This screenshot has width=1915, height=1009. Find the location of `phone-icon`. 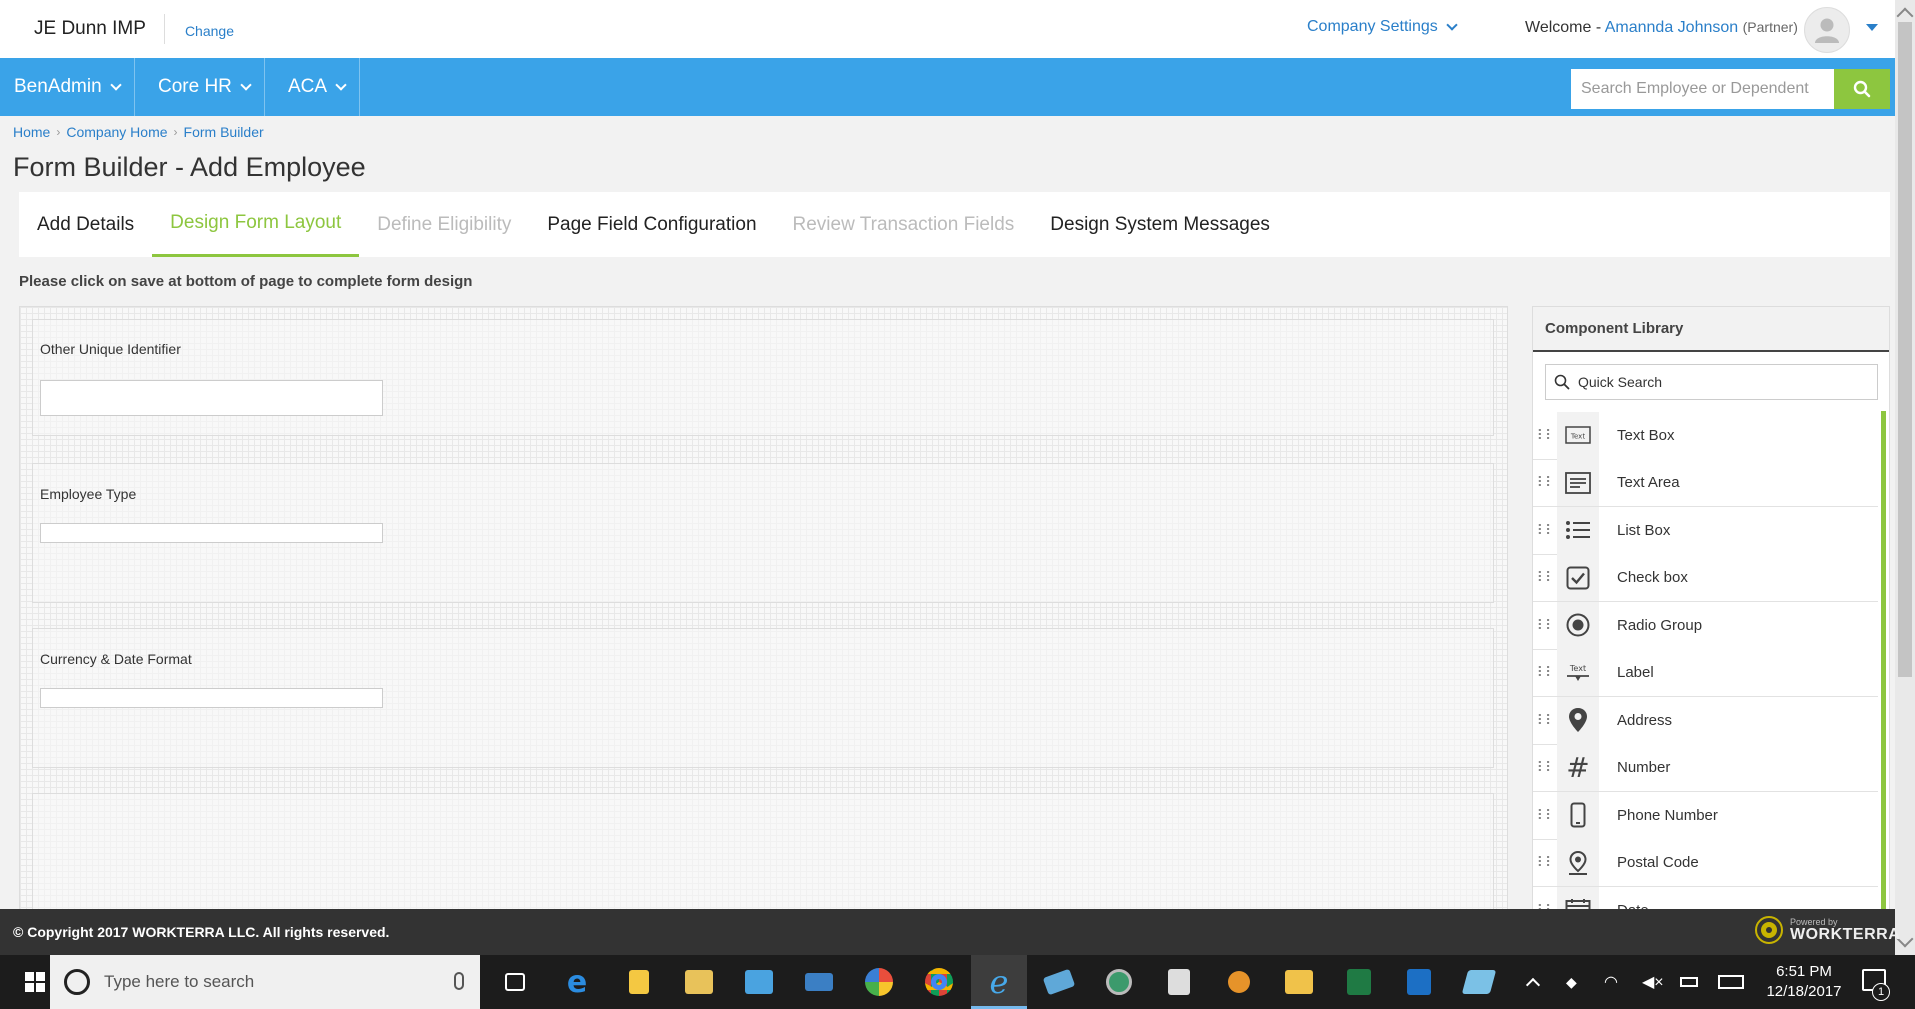

phone-icon is located at coordinates (1578, 815).